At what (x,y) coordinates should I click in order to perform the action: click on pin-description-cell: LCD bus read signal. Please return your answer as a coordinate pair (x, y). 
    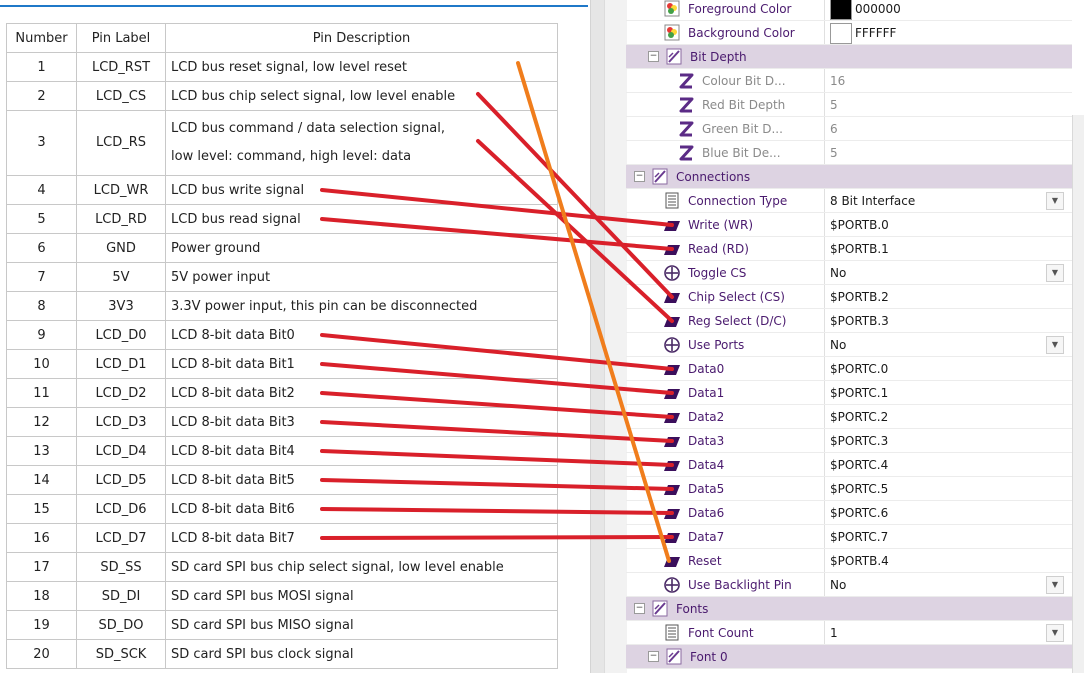
    Looking at the image, I should click on (361, 219).